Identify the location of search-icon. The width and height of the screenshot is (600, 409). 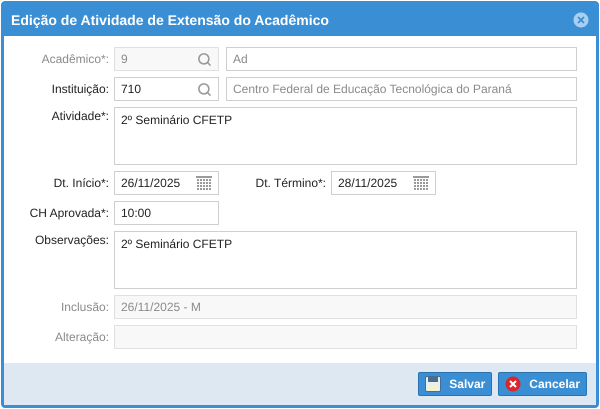
(204, 89).